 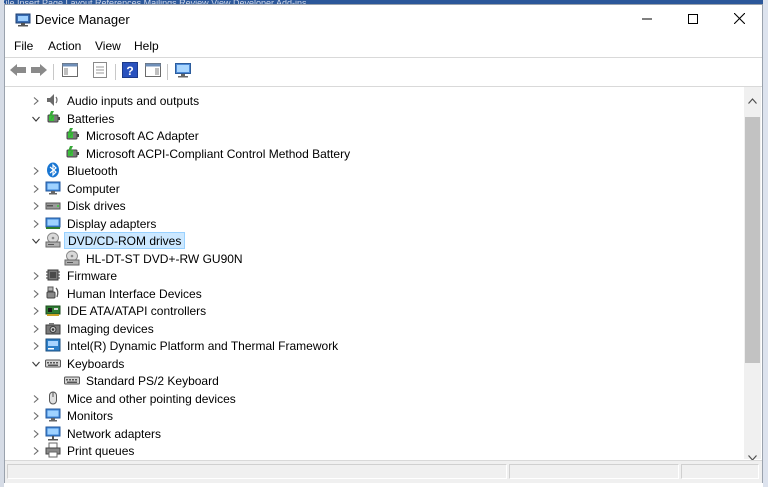 I want to click on tree-category: Monitors, so click(x=374, y=415).